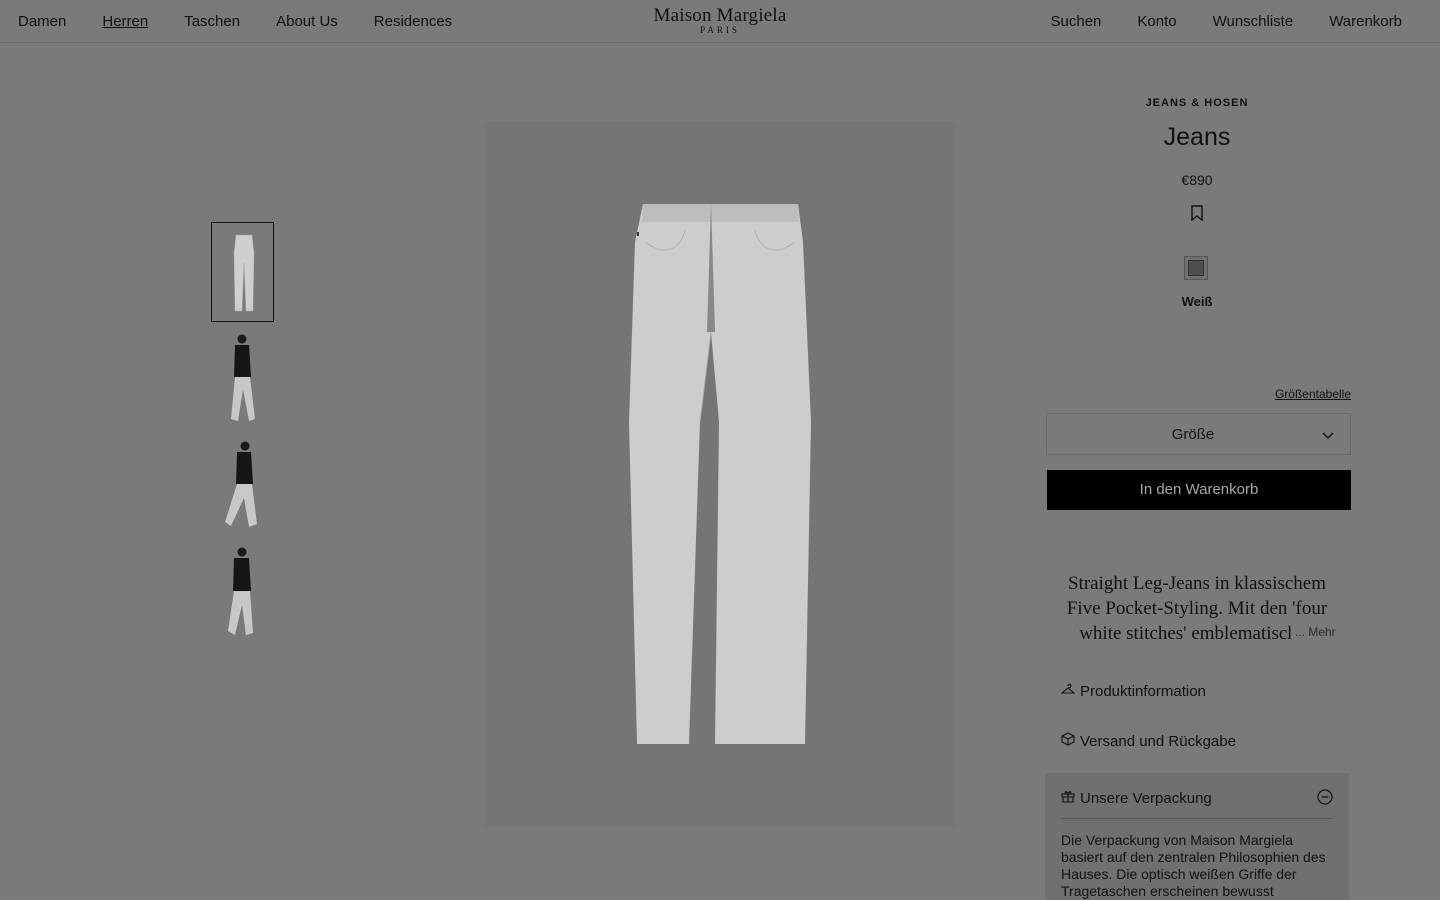  What do you see at coordinates (1143, 691) in the screenshot?
I see `accordion-product-info-label: Produktinformation` at bounding box center [1143, 691].